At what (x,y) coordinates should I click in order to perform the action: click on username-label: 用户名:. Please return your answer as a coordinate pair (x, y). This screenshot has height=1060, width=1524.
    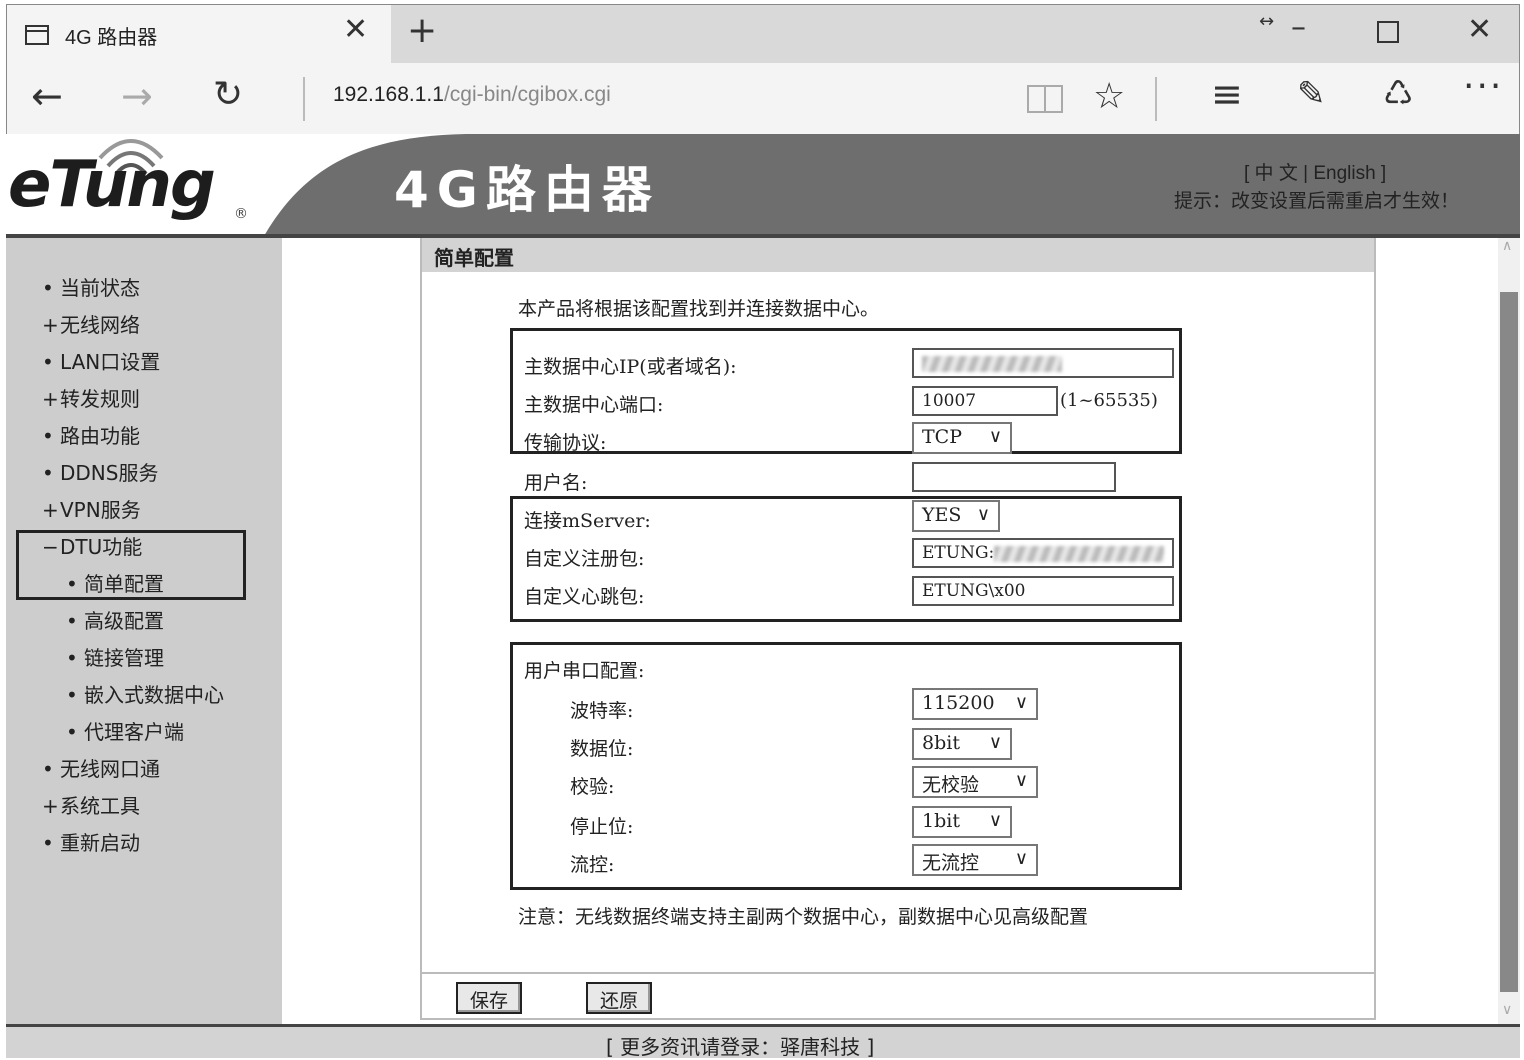
    Looking at the image, I should click on (556, 483).